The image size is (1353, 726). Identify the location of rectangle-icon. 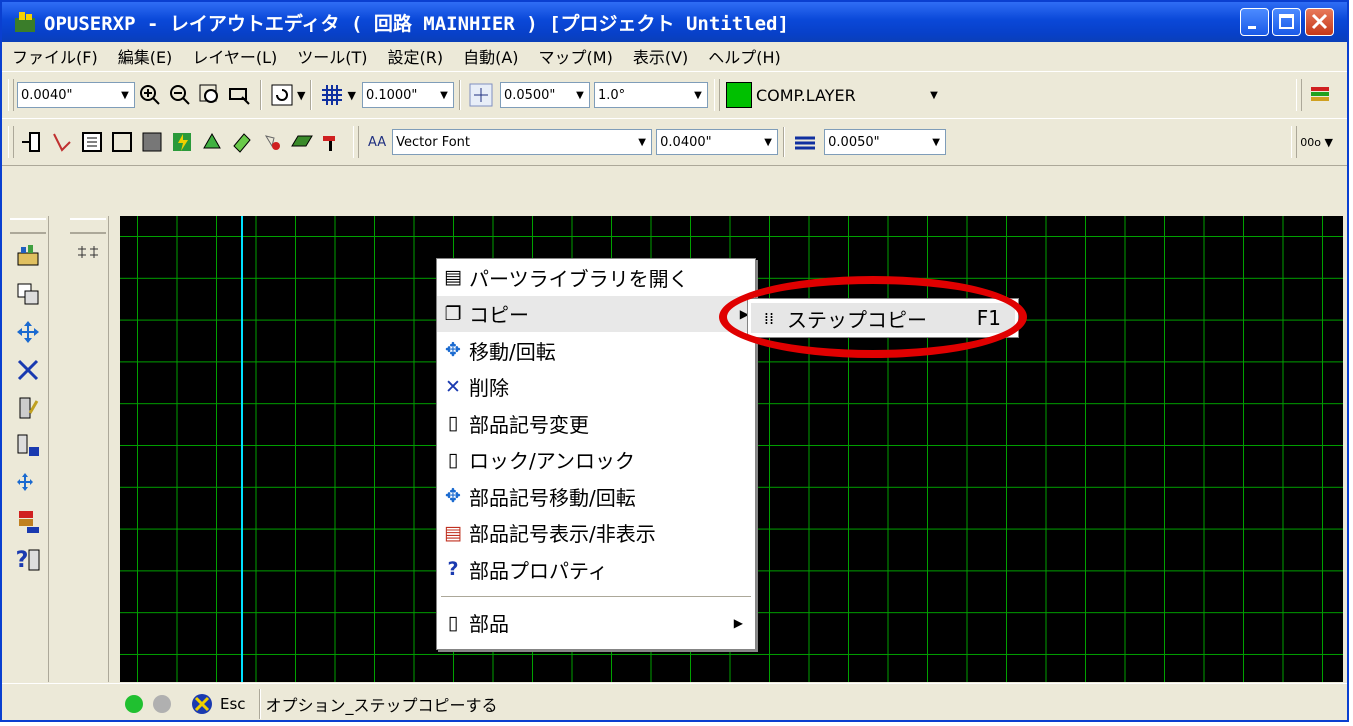
(122, 142).